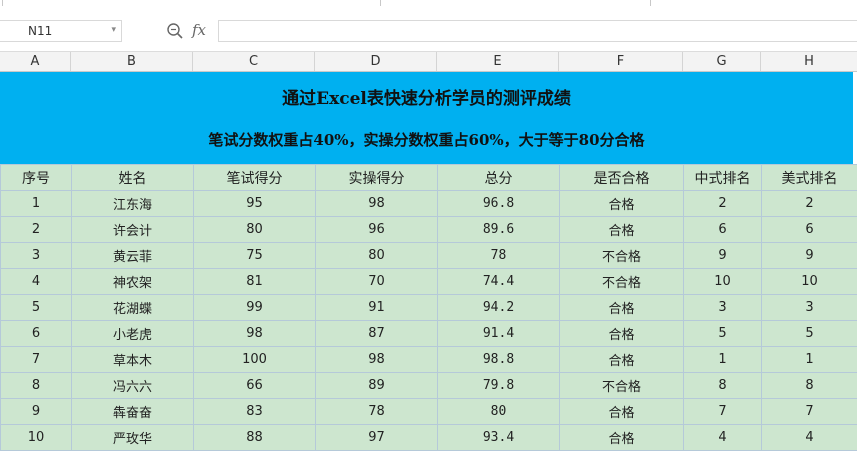 This screenshot has height=451, width=857. Describe the element at coordinates (254, 359) in the screenshot. I see `table-cell: 100` at that location.